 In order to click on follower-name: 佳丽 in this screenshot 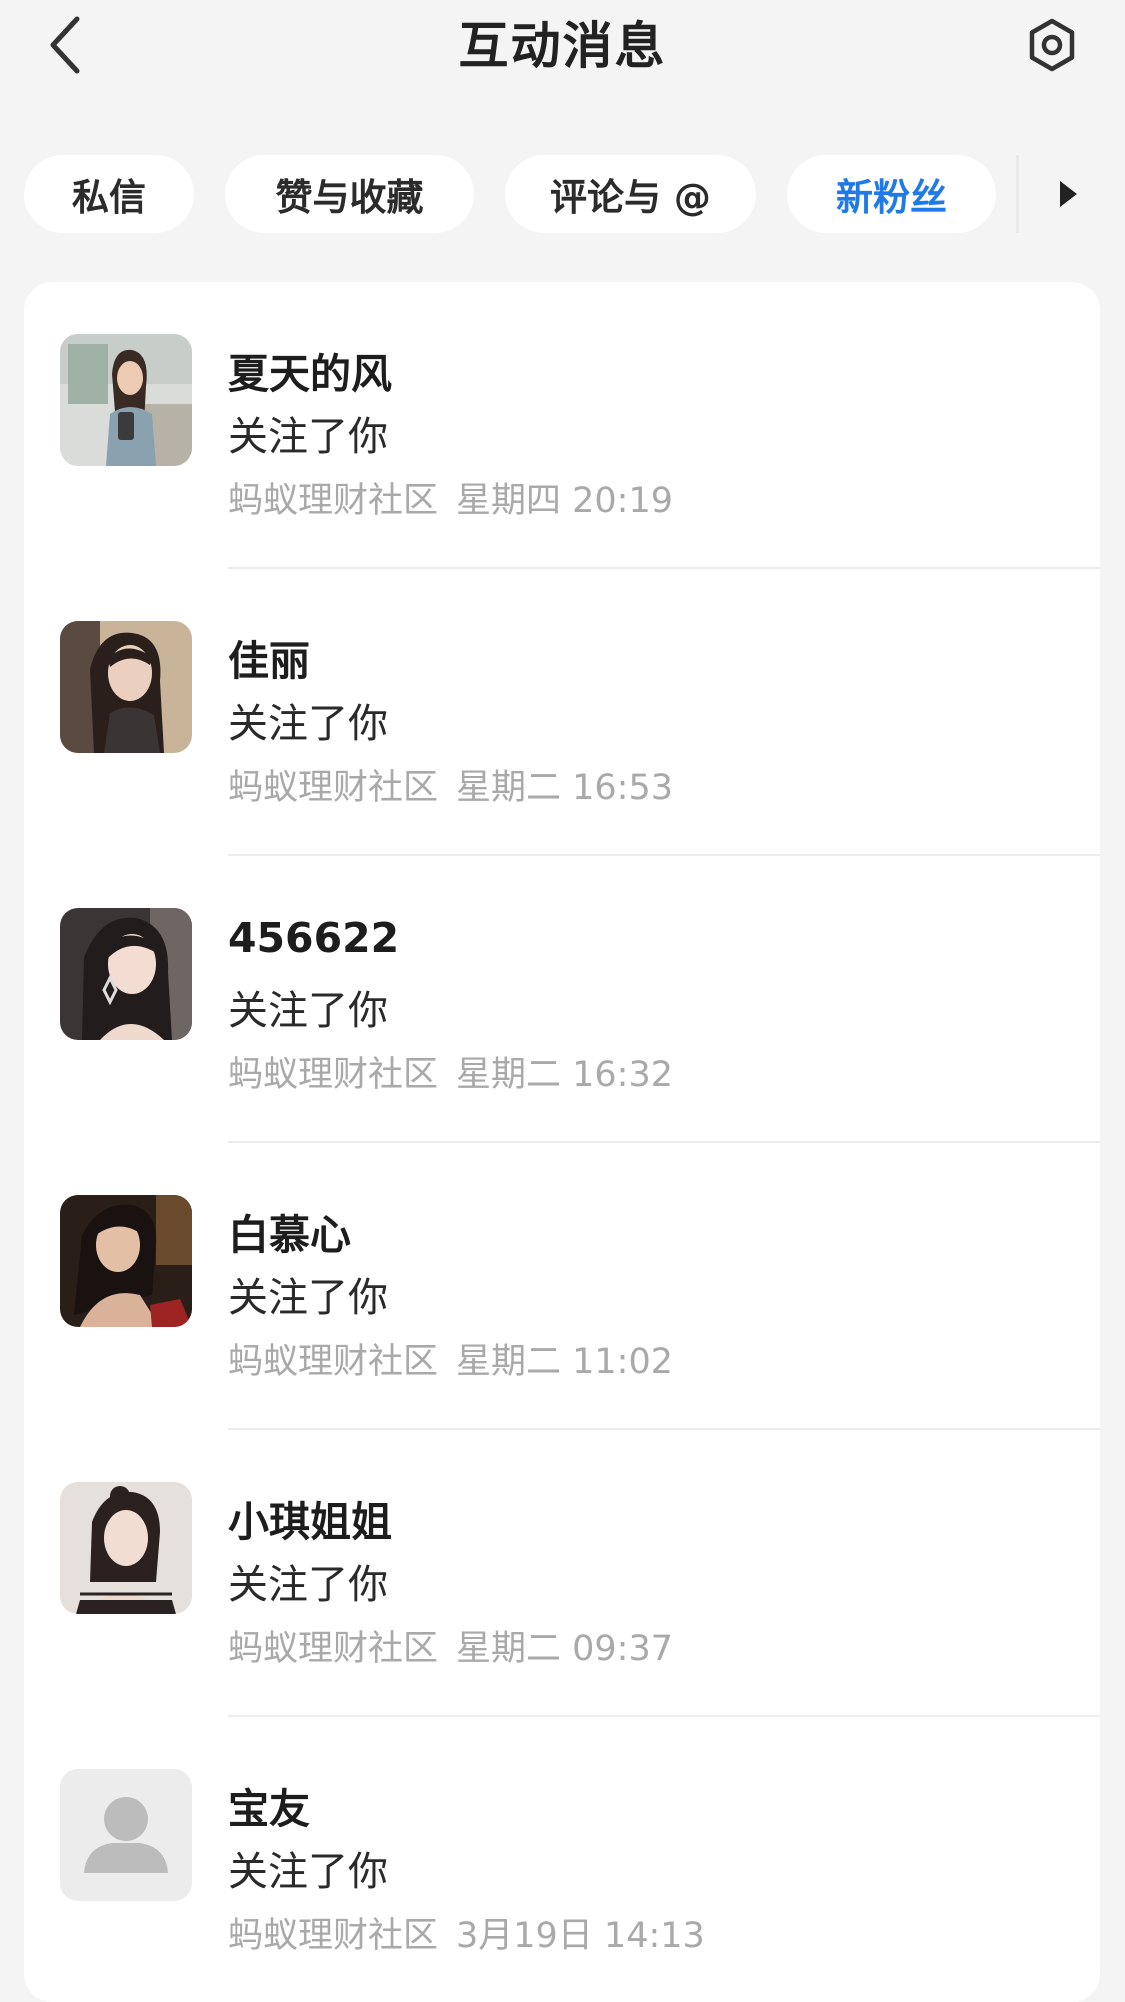, I will do `click(269, 657)`.